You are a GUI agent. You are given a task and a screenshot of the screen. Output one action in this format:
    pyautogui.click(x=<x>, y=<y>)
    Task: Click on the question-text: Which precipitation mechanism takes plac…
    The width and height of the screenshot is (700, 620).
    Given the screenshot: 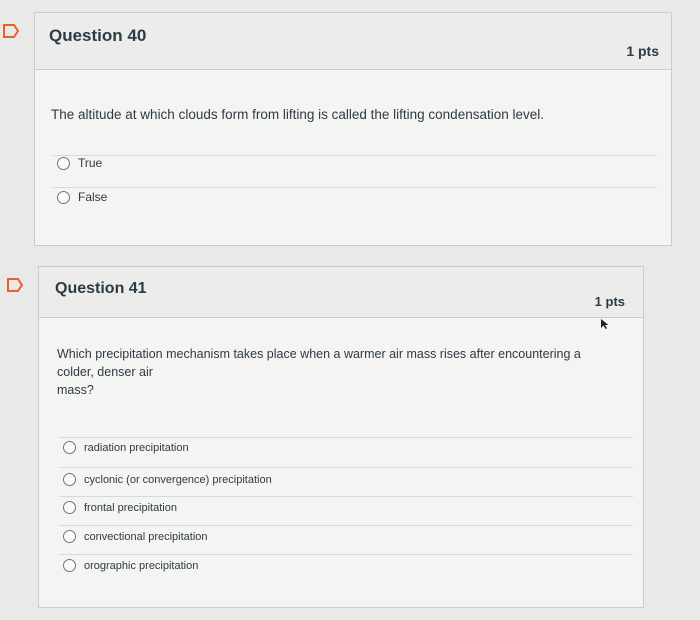 What is the action you would take?
    pyautogui.click(x=342, y=372)
    